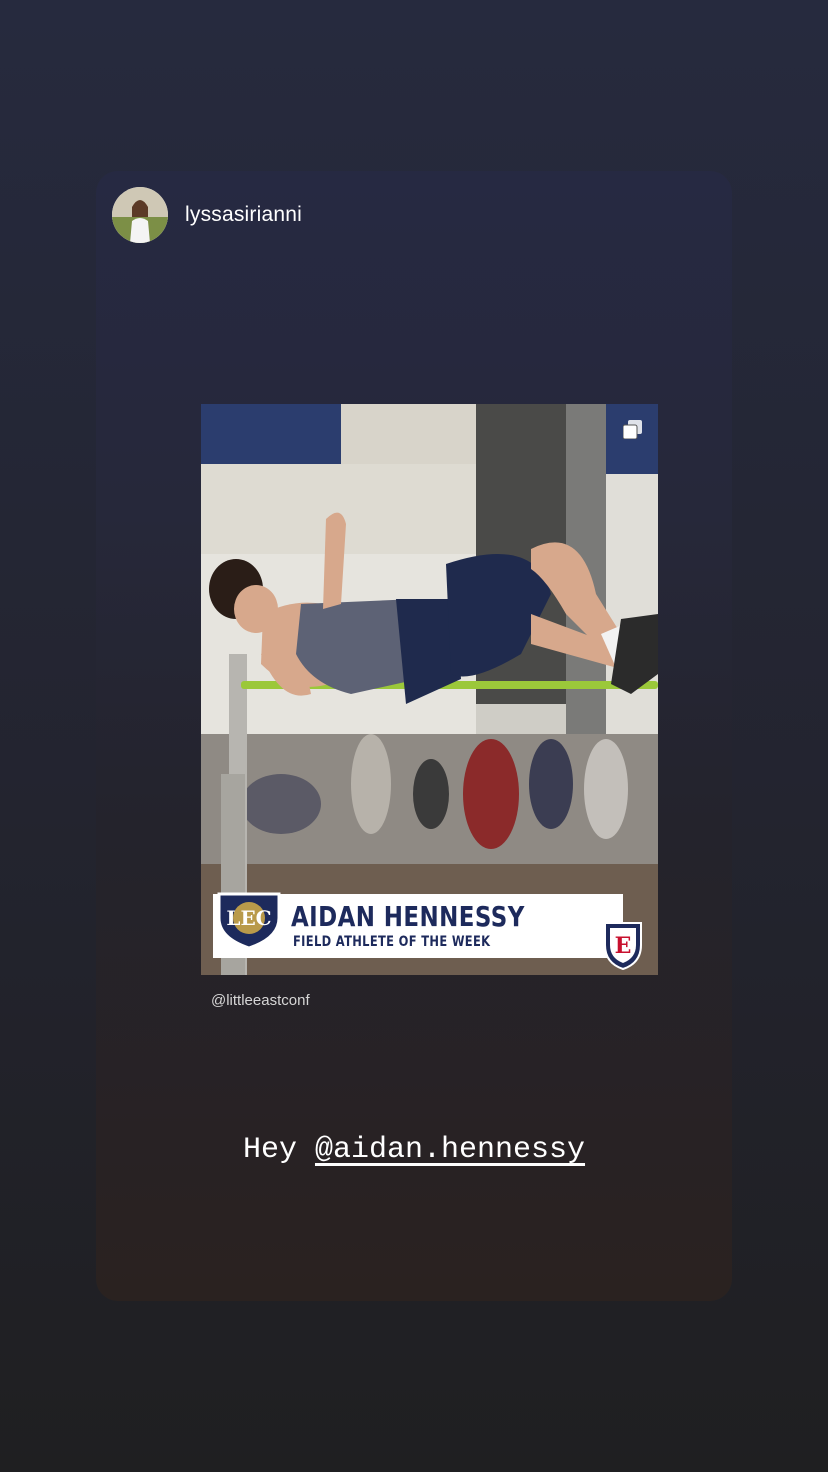  What do you see at coordinates (450, 1150) in the screenshot?
I see `mention-link: @aidan.hennessy` at bounding box center [450, 1150].